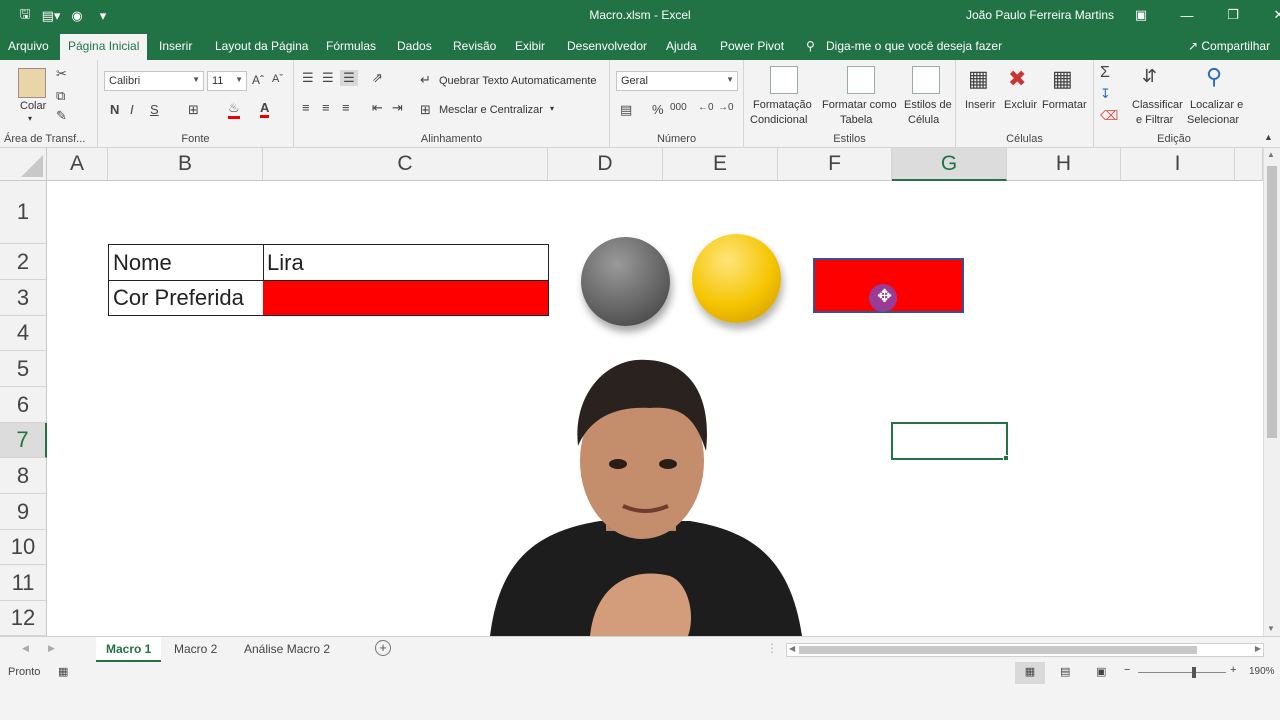 This screenshot has height=720, width=1280. What do you see at coordinates (405, 164) in the screenshot?
I see `column-header-c: C` at bounding box center [405, 164].